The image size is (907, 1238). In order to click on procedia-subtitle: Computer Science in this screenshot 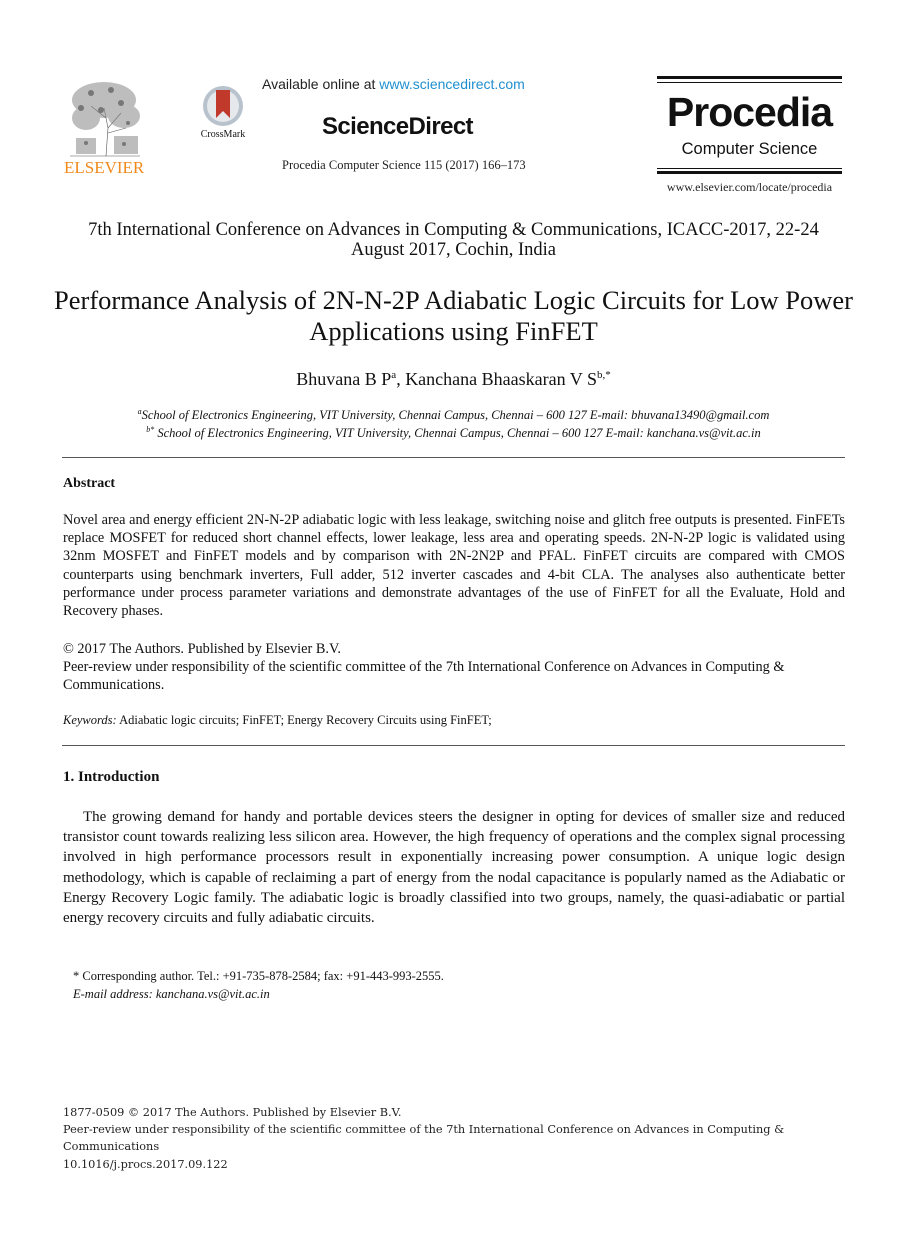, I will do `click(749, 149)`.